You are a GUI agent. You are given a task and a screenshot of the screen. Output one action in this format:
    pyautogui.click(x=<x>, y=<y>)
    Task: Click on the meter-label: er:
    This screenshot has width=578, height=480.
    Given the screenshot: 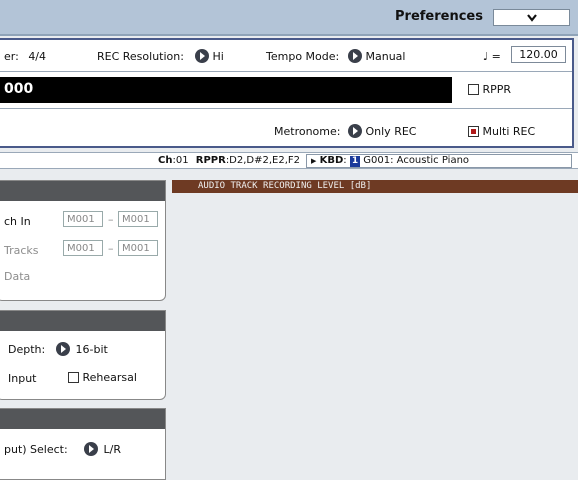 What is the action you would take?
    pyautogui.click(x=11, y=56)
    